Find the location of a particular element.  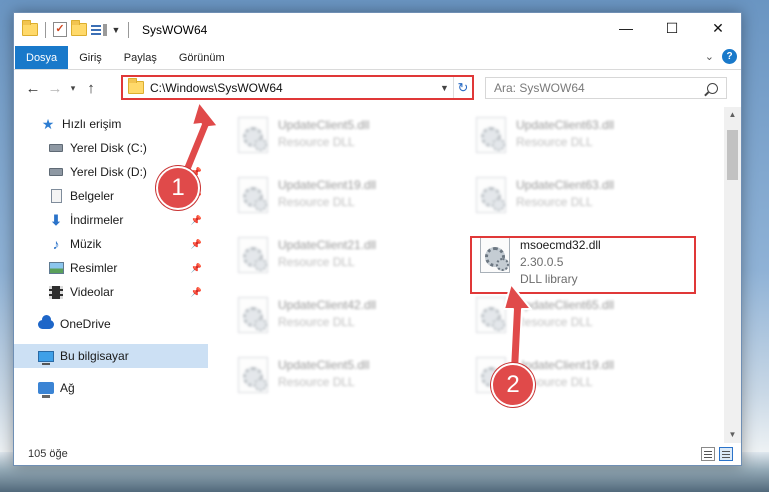

tiles-view-icon is located at coordinates (726, 454).